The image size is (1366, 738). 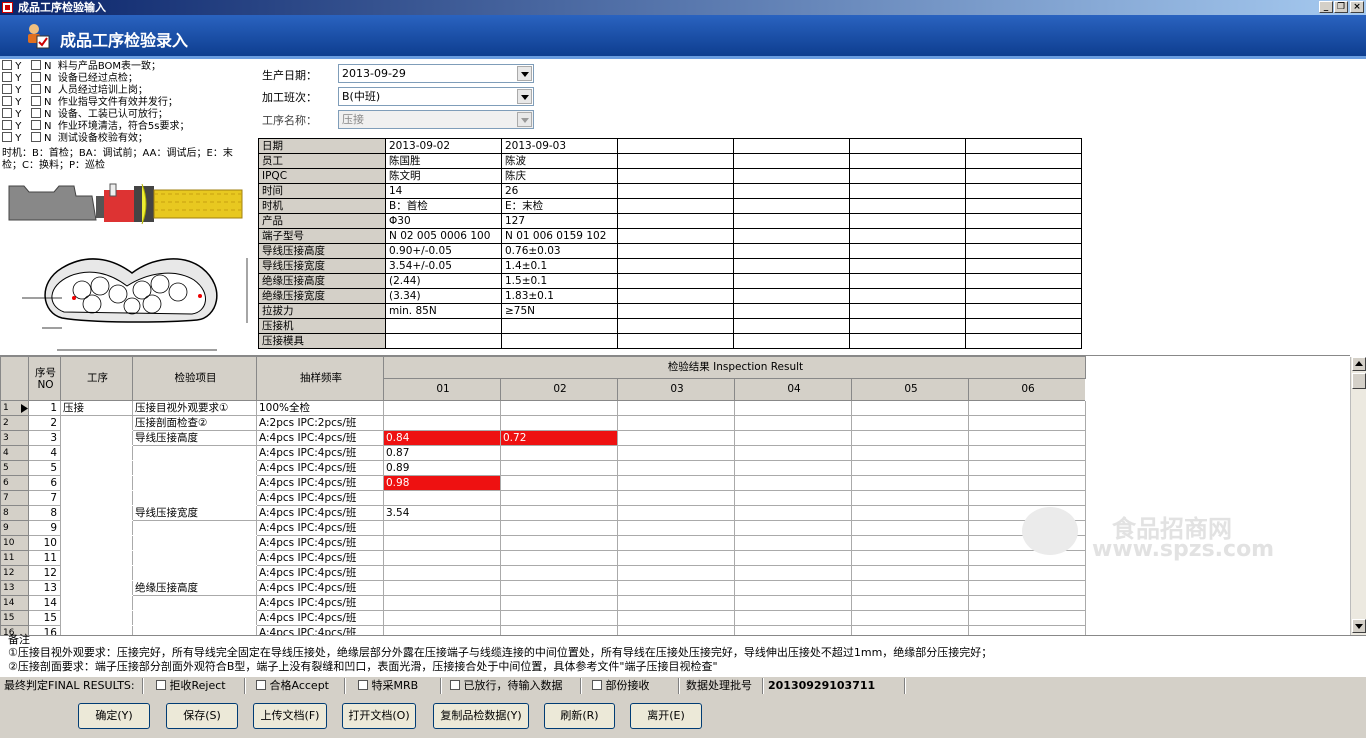 I want to click on table-row: 12 12 A:4pcs IPC:4pcs/班, so click(x=675, y=573).